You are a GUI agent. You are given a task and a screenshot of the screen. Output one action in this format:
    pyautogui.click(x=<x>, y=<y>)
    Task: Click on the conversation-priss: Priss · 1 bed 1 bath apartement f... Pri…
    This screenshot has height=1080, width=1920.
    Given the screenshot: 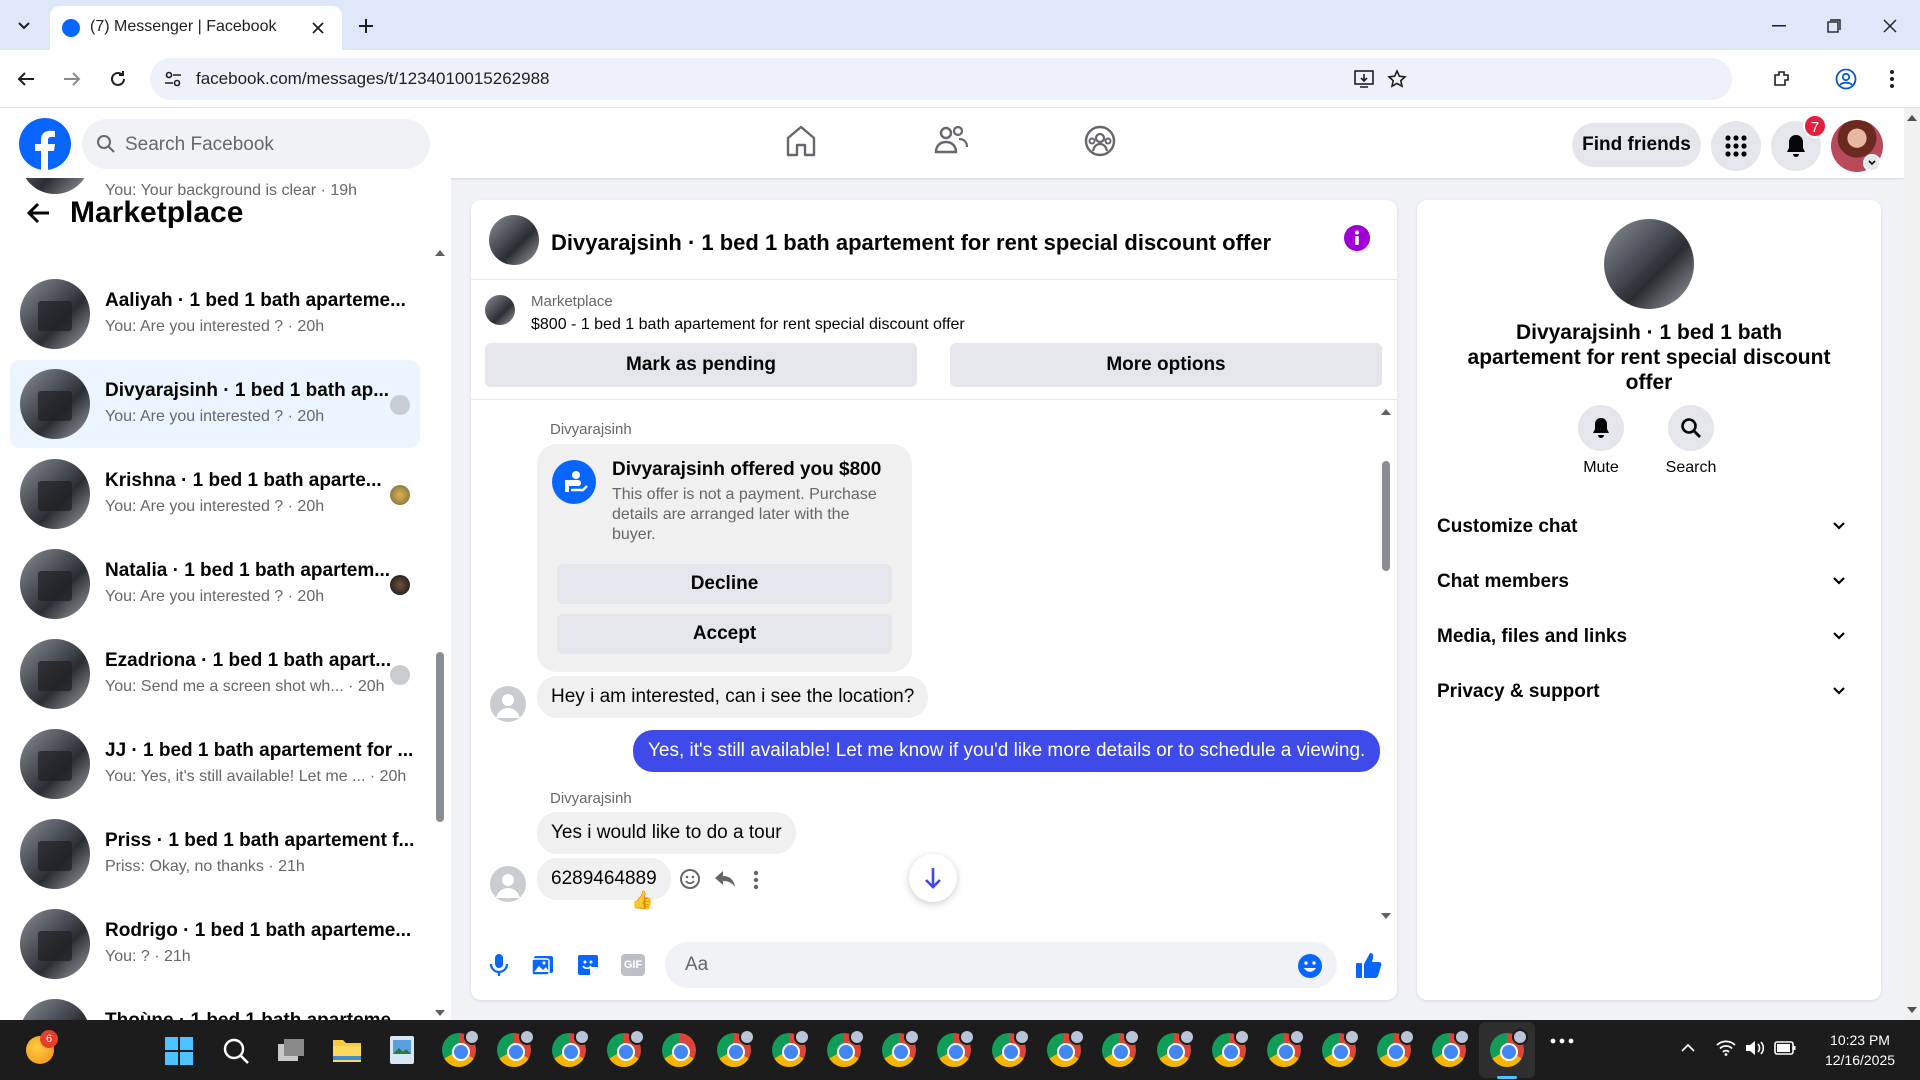 What is the action you would take?
    pyautogui.click(x=215, y=854)
    